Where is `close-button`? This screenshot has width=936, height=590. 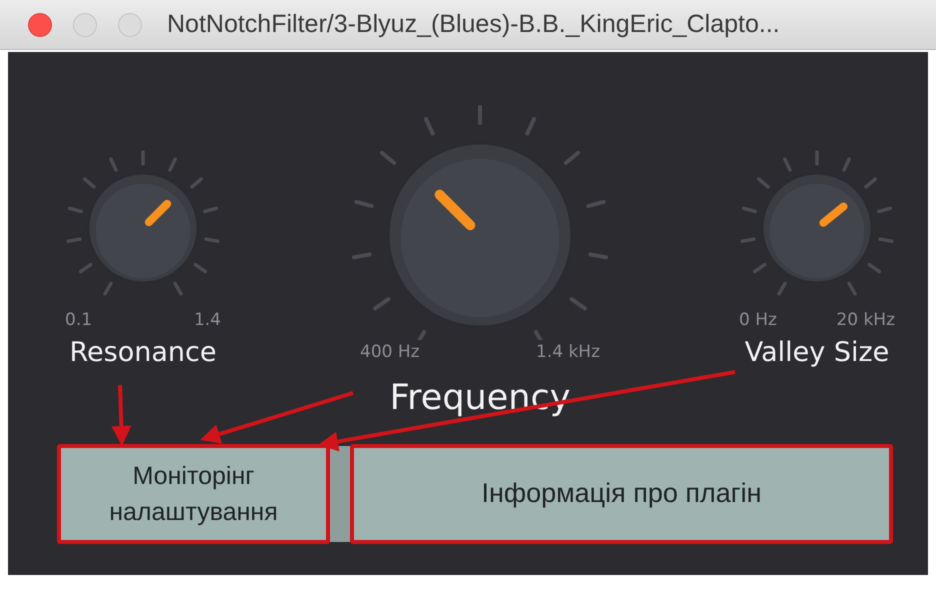 close-button is located at coordinates (40, 24).